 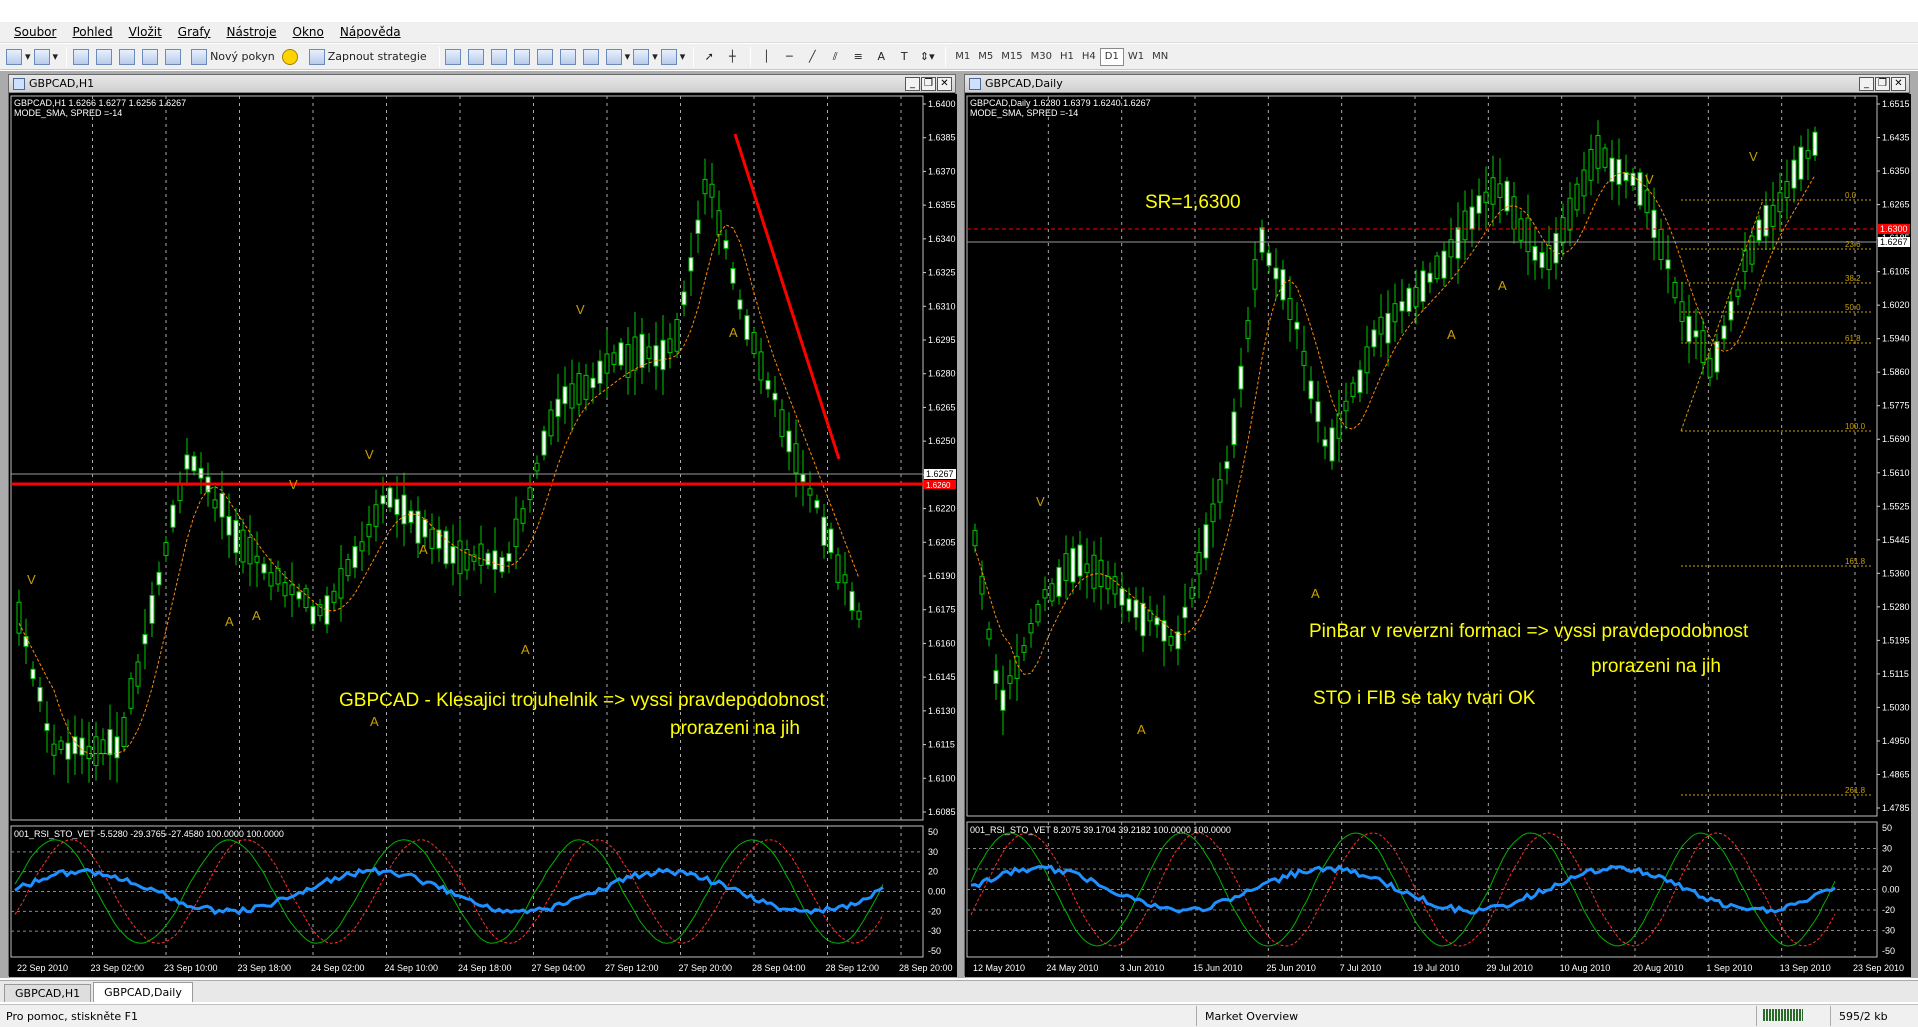 I want to click on timeframe-mn-button: MN, so click(x=1160, y=57).